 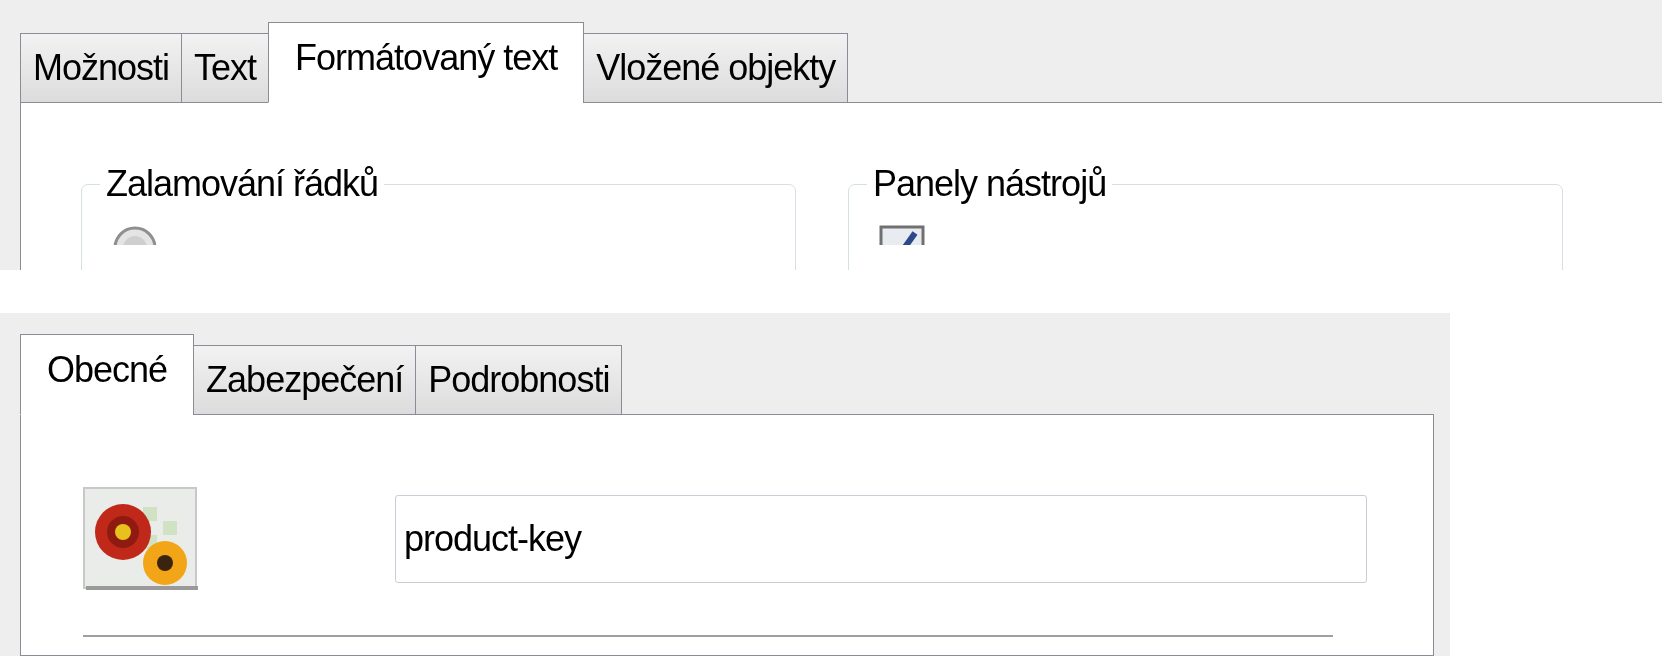 What do you see at coordinates (225, 68) in the screenshot?
I see `tab: Text` at bounding box center [225, 68].